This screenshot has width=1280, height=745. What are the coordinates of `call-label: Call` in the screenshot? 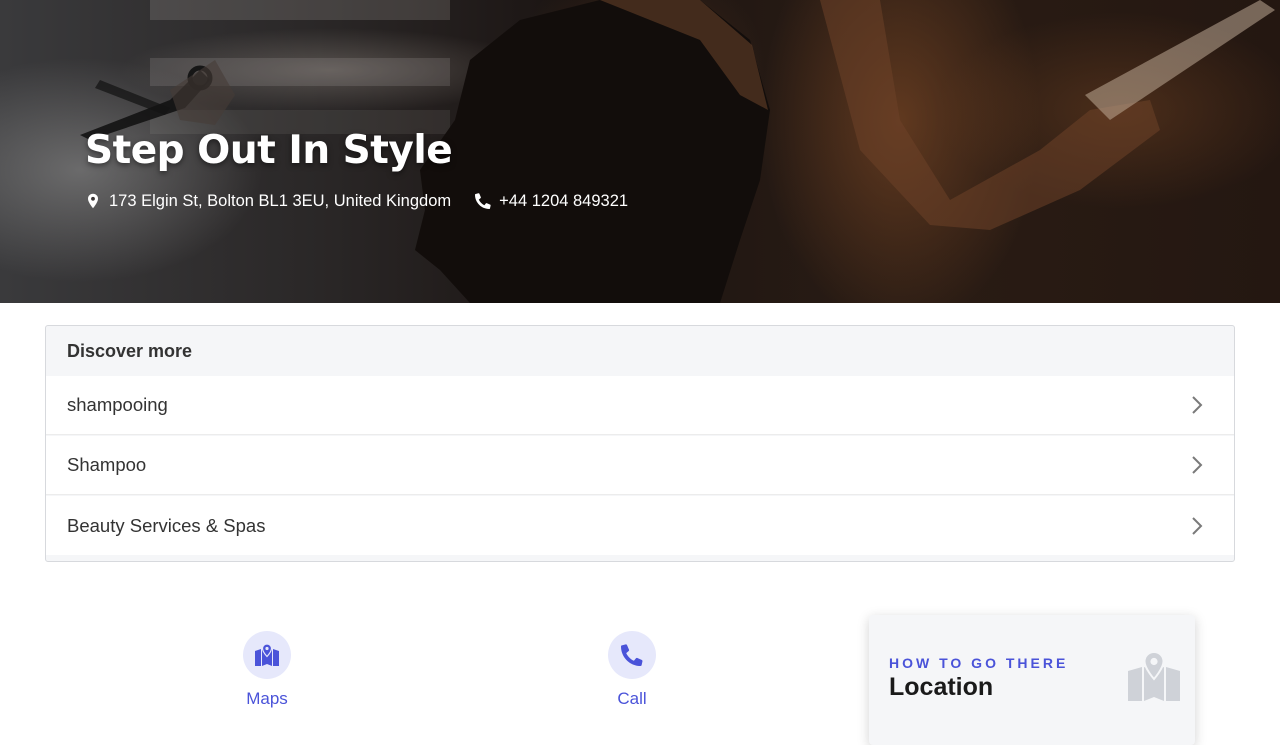 It's located at (632, 698).